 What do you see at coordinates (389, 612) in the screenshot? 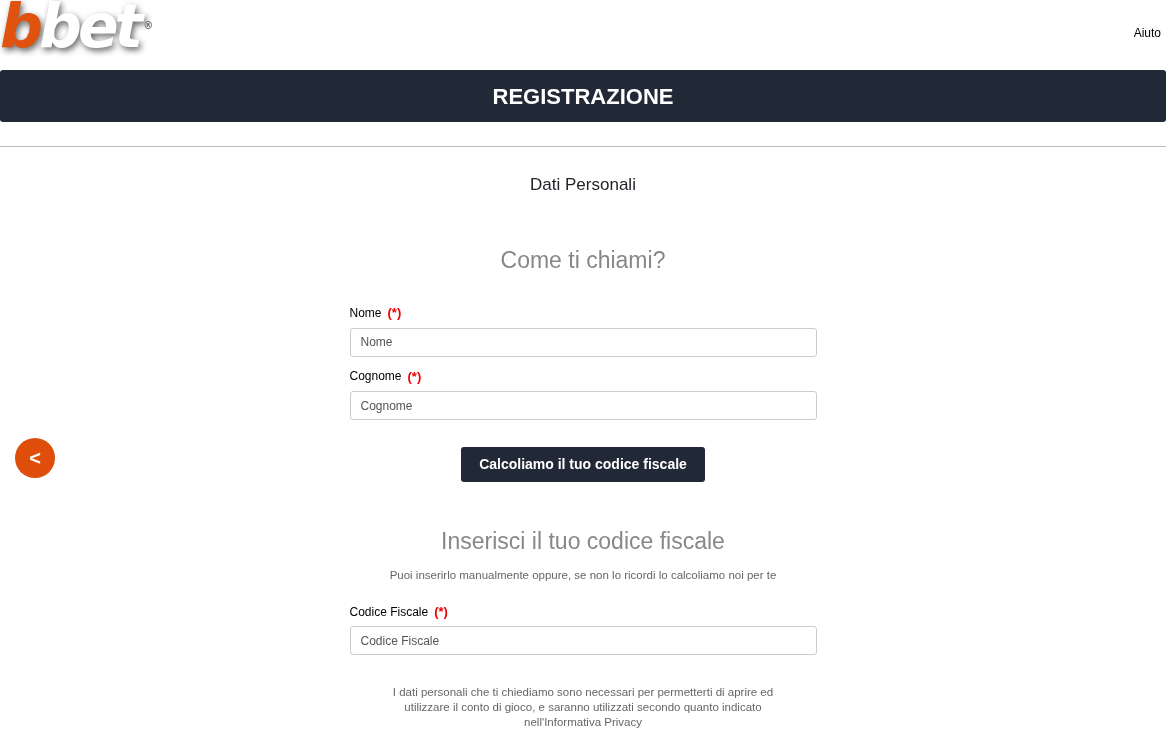
I see `field-label: Codice Fiscale` at bounding box center [389, 612].